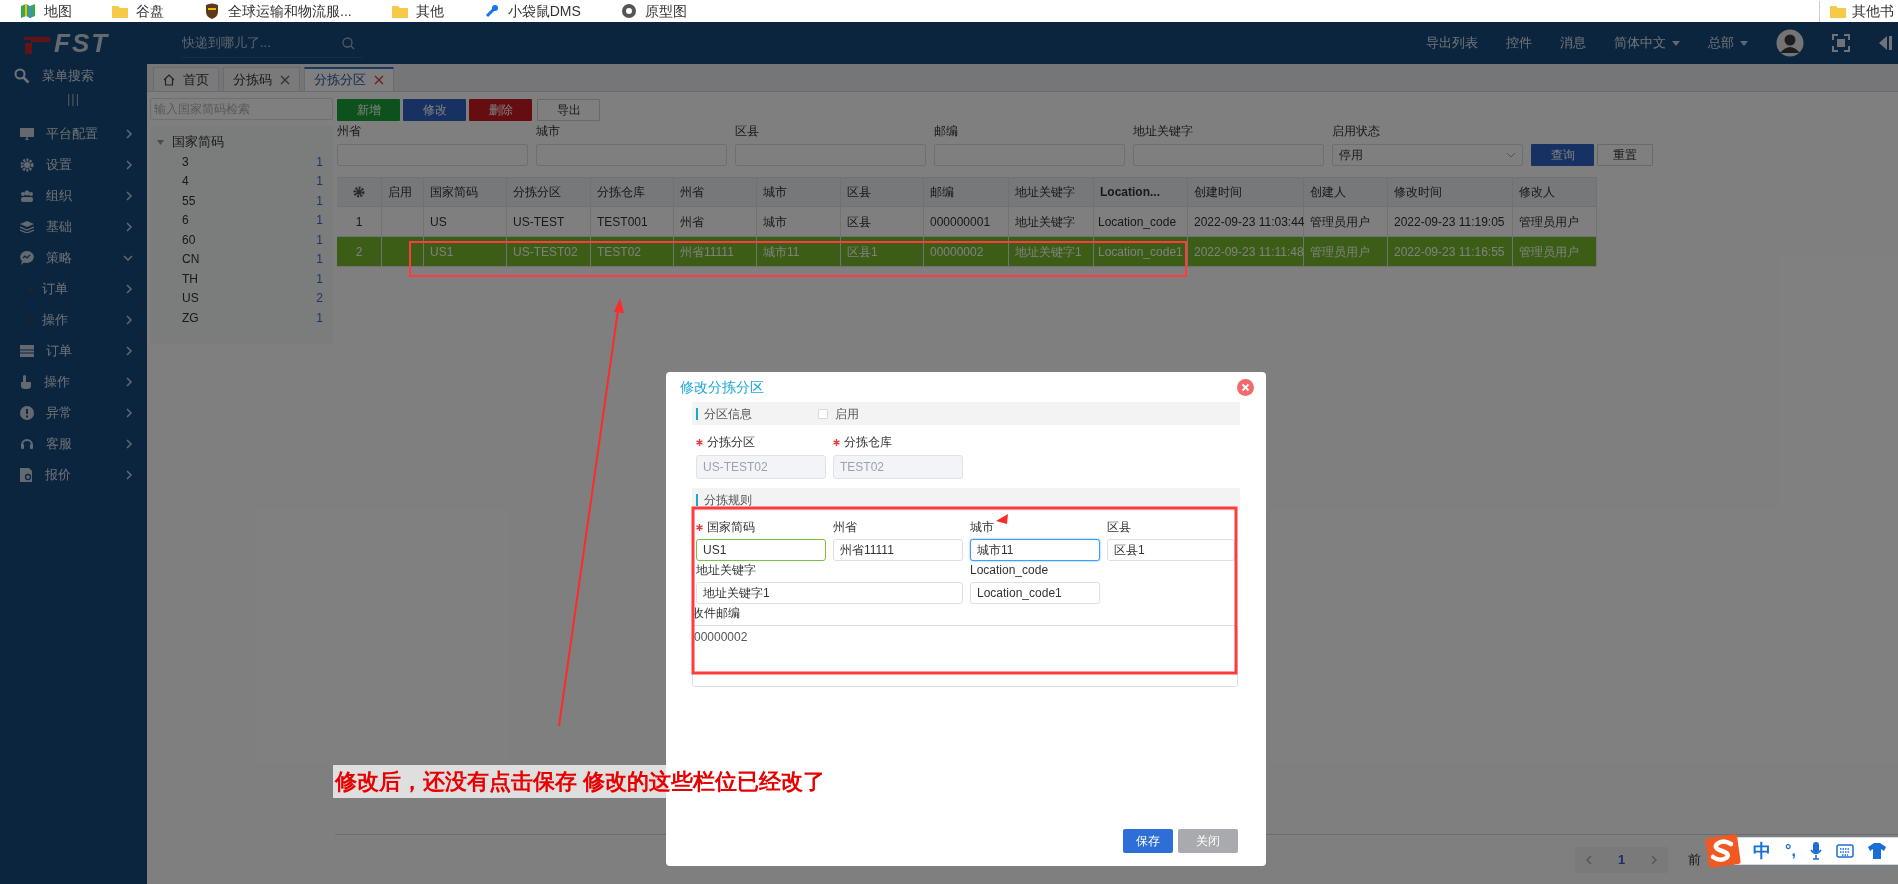 Image resolution: width=1898 pixels, height=884 pixels. What do you see at coordinates (46, 11) in the screenshot?
I see `bookmark: 地图` at bounding box center [46, 11].